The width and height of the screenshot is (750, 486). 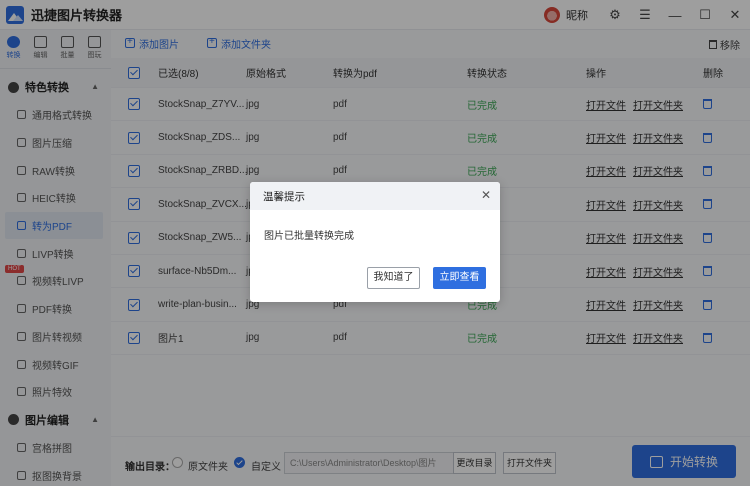 I want to click on dialog-title: 温馨提示, so click(x=284, y=196).